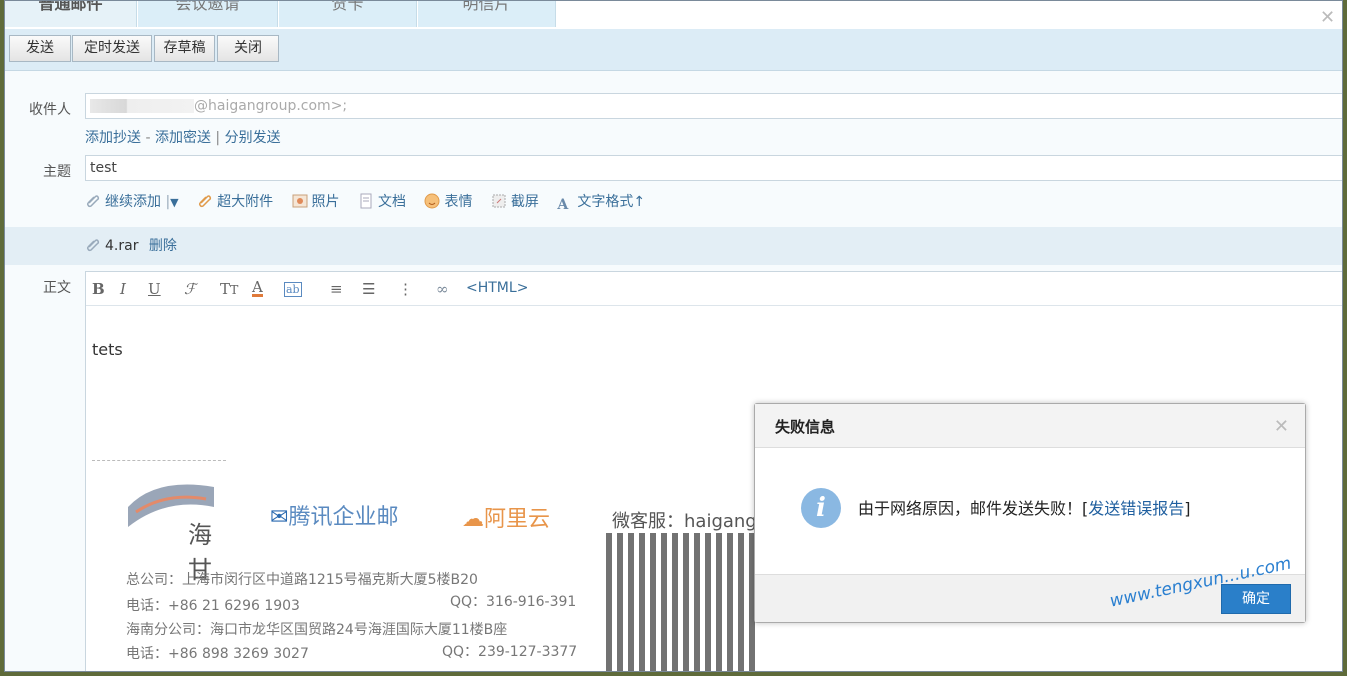  What do you see at coordinates (122, 246) in the screenshot?
I see `attachment-filename: 4.rar` at bounding box center [122, 246].